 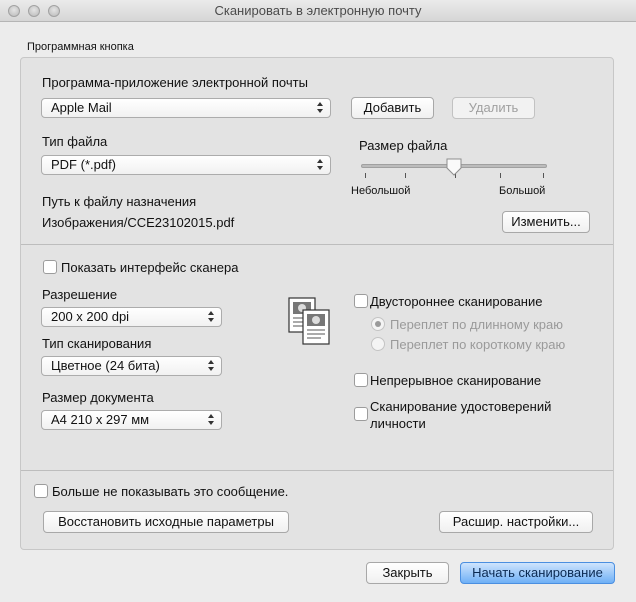 I want to click on destination-label: Путь к файлу назначения, so click(x=119, y=201).